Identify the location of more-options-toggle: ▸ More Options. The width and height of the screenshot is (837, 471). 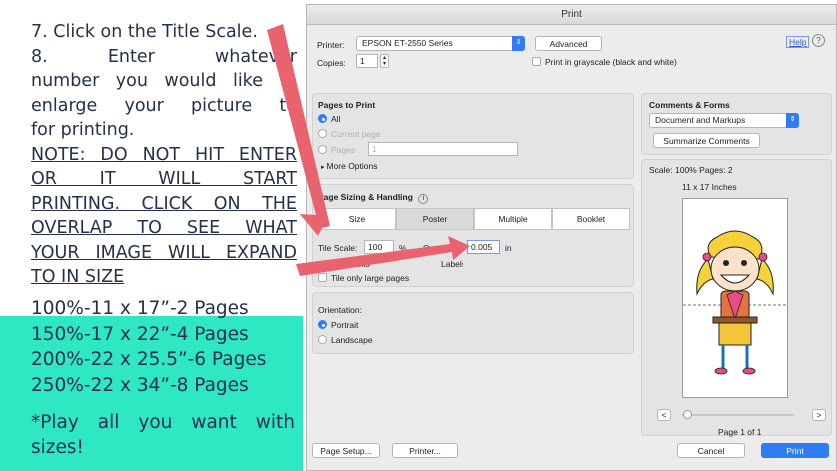
(349, 166).